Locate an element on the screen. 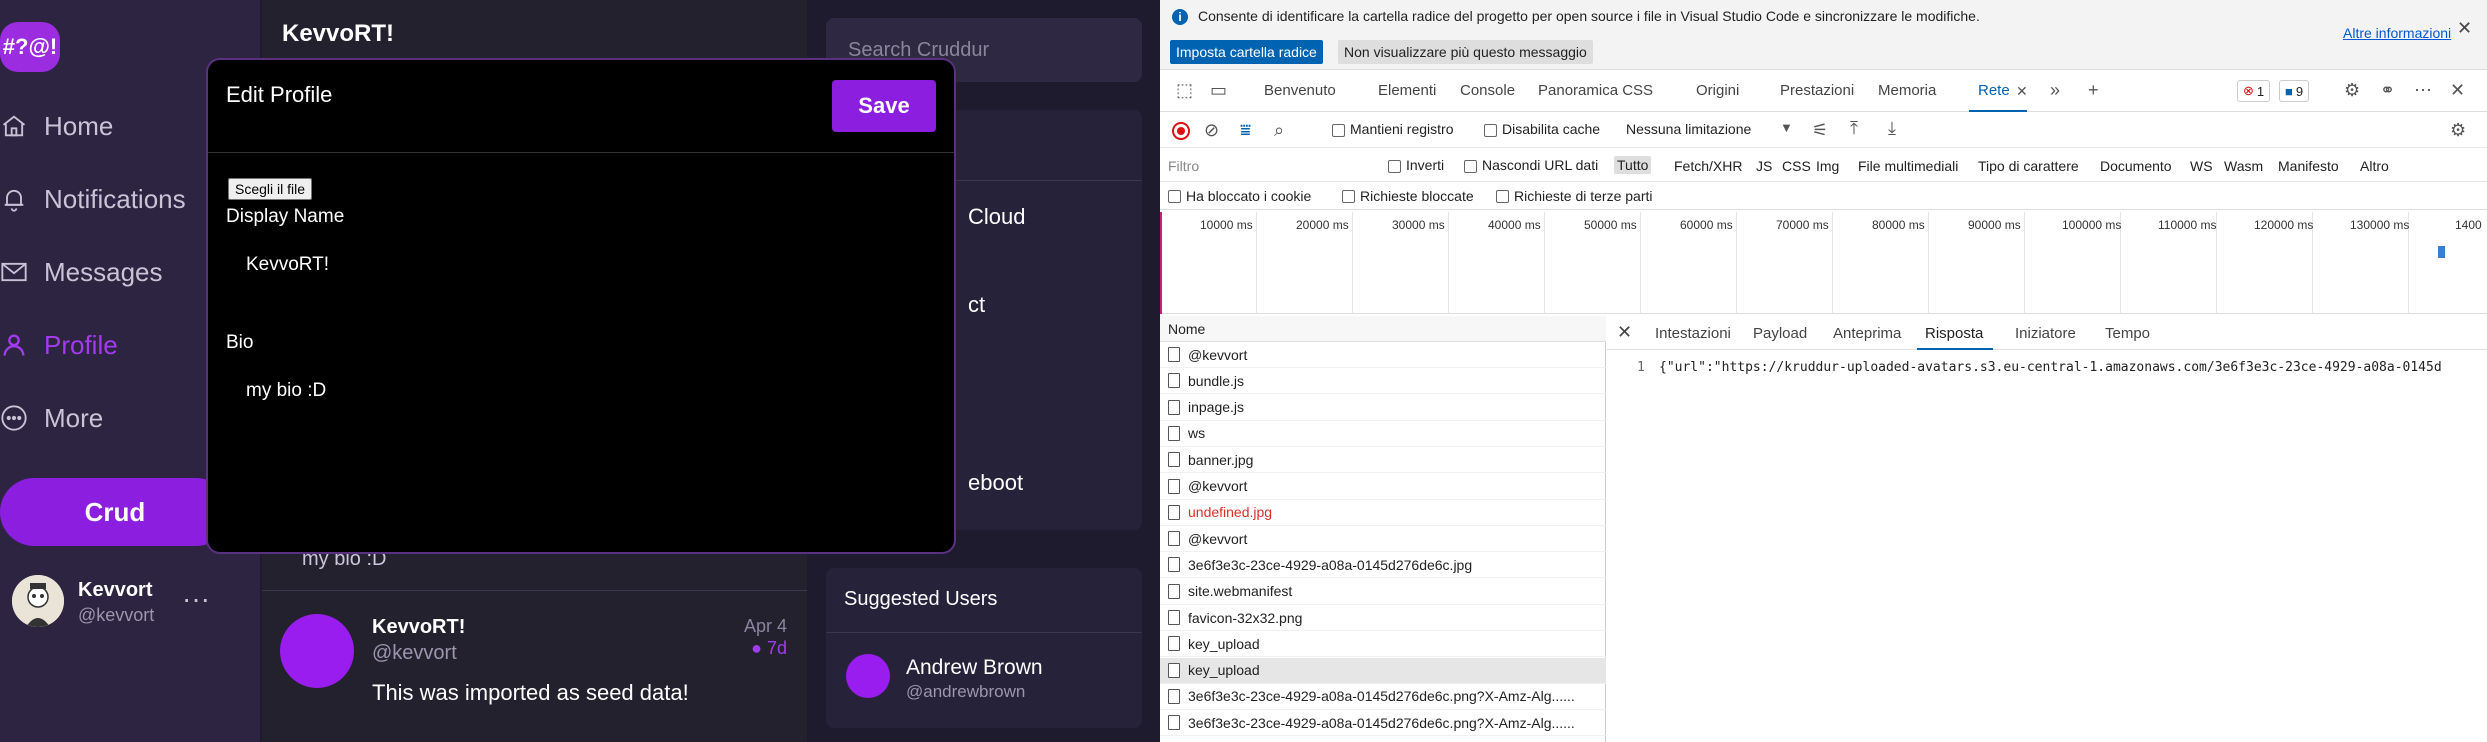  network-settings-icon: ⚙ is located at coordinates (2458, 130).